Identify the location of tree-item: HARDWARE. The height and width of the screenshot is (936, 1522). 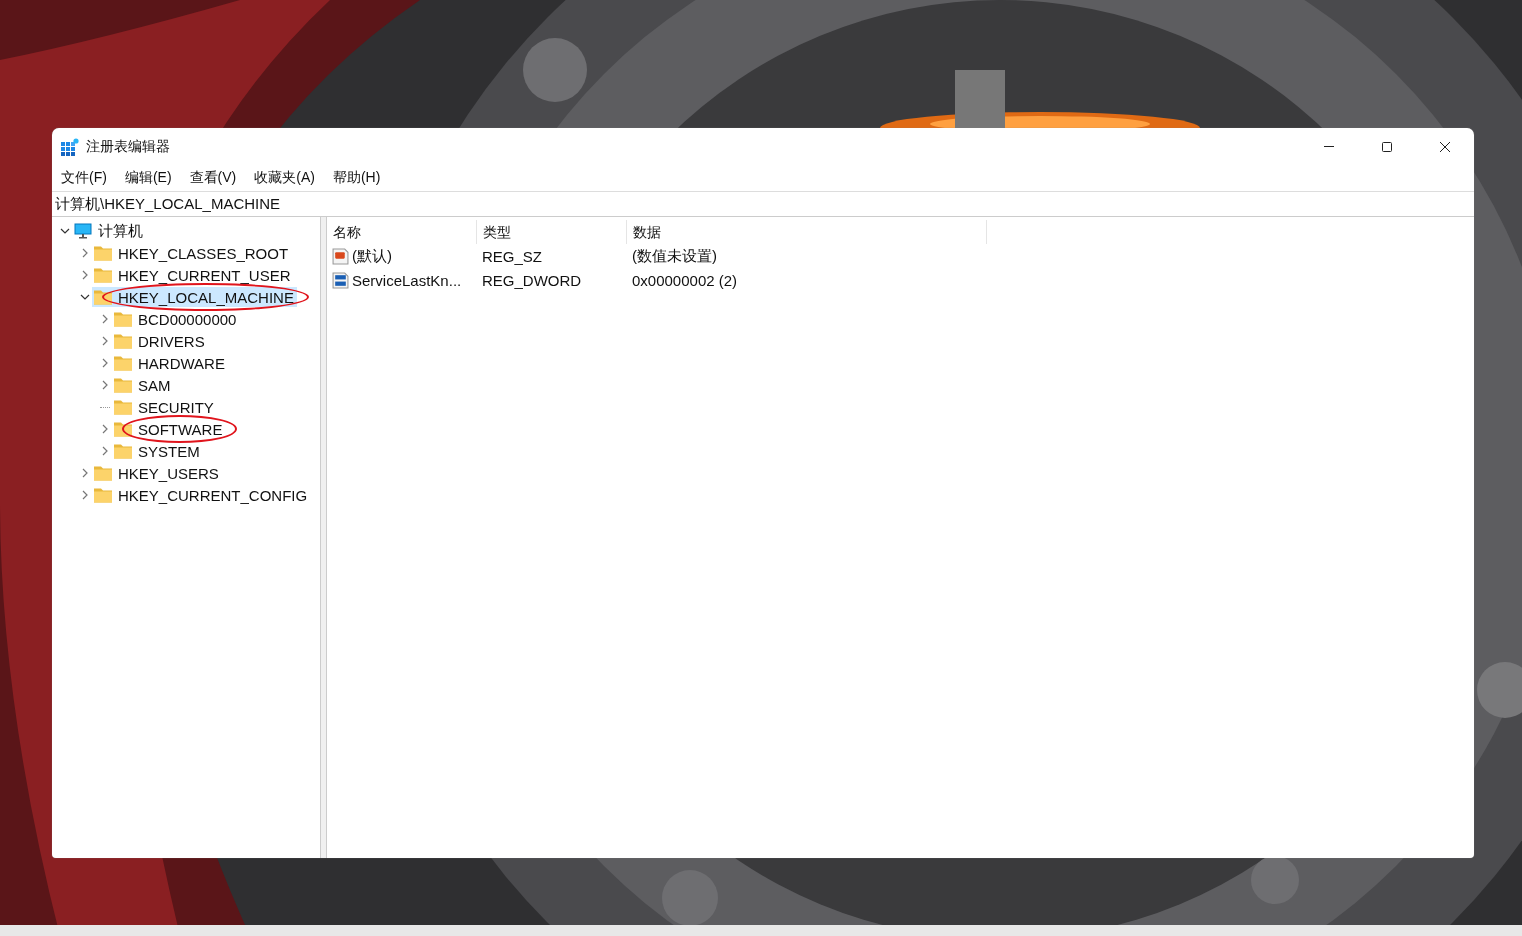
(170, 363).